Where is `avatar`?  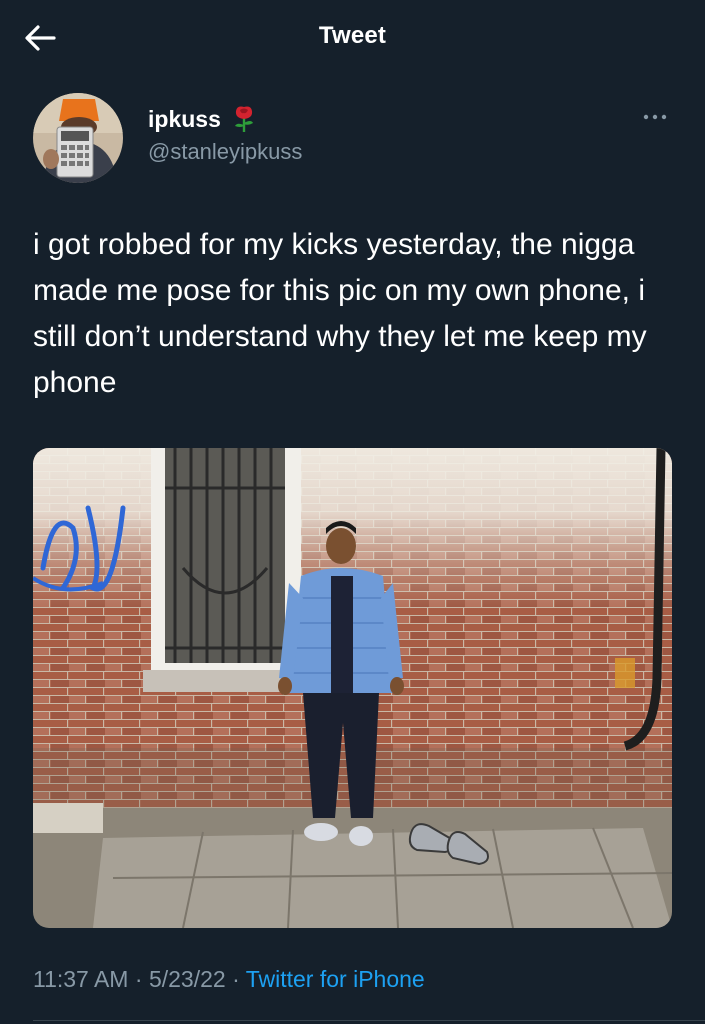 avatar is located at coordinates (78, 138).